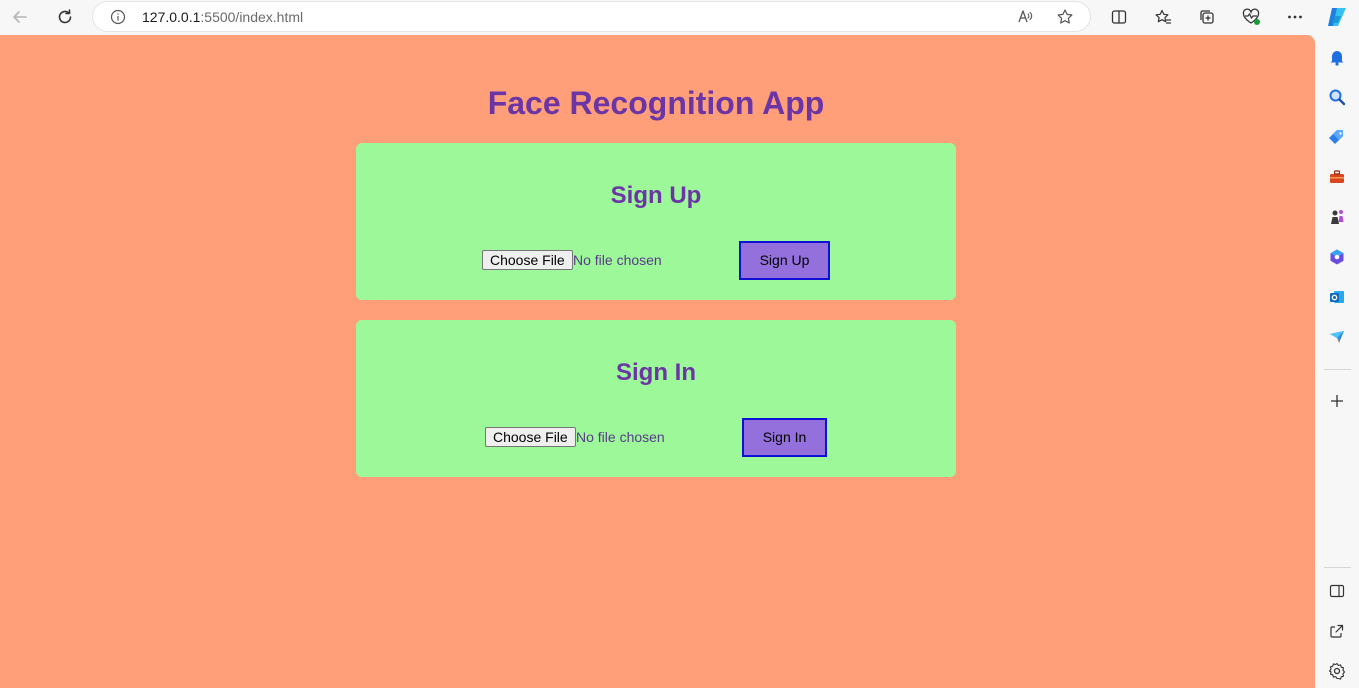 The width and height of the screenshot is (1359, 688). Describe the element at coordinates (1337, 97) in the screenshot. I see `search-icon` at that location.